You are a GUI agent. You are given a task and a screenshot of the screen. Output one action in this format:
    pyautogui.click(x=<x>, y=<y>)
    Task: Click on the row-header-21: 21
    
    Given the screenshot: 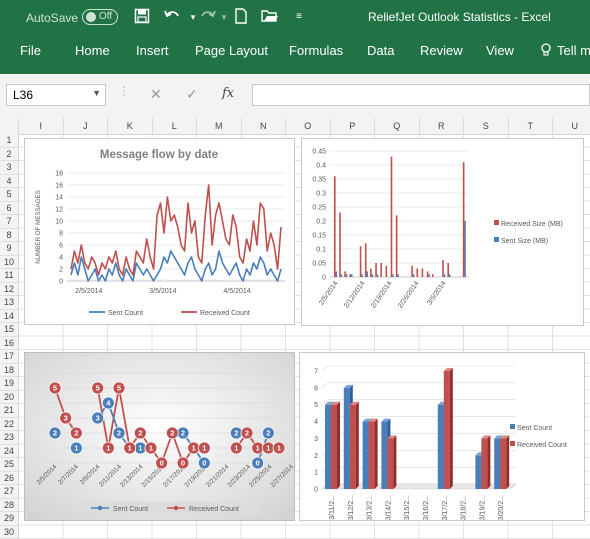 What is the action you would take?
    pyautogui.click(x=9, y=411)
    